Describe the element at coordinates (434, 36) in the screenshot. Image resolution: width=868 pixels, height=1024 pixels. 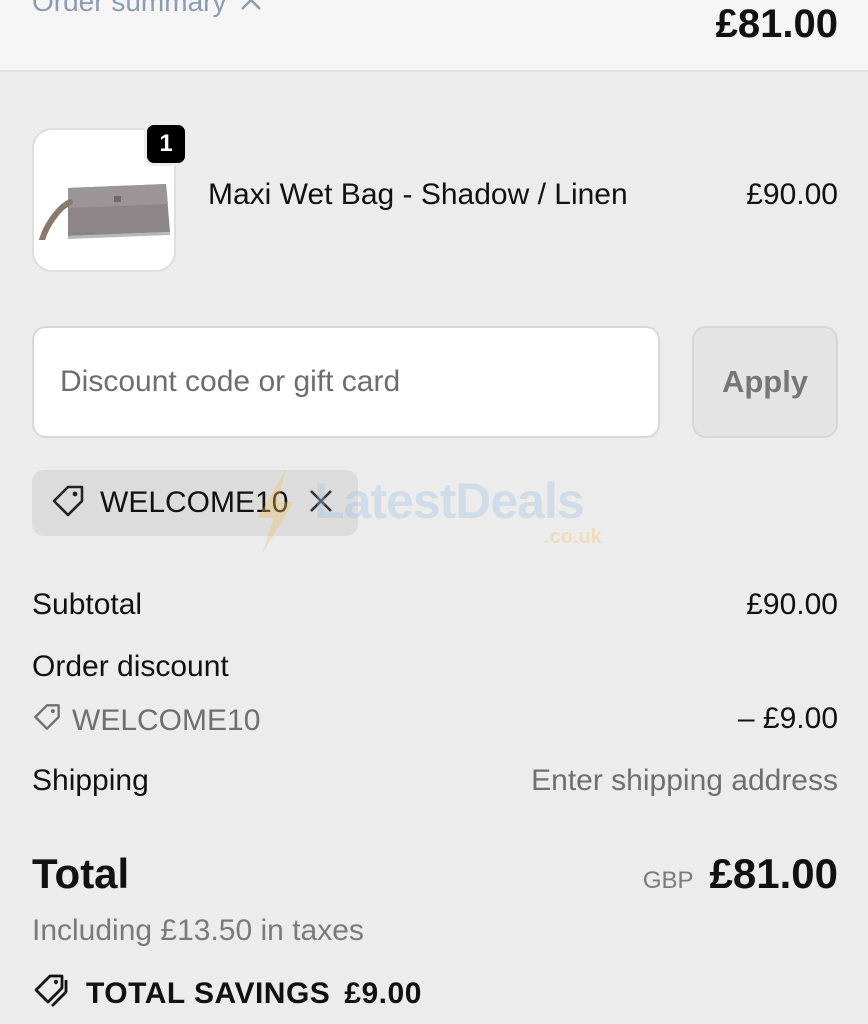
I see `order-summary-bar: Order summary £81.00` at that location.